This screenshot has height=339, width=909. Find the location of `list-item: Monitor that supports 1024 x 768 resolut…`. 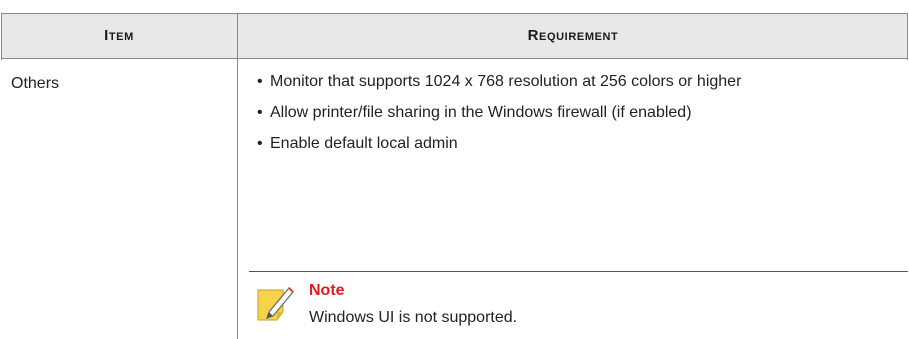

list-item: Monitor that supports 1024 x 768 resolut… is located at coordinates (567, 81).